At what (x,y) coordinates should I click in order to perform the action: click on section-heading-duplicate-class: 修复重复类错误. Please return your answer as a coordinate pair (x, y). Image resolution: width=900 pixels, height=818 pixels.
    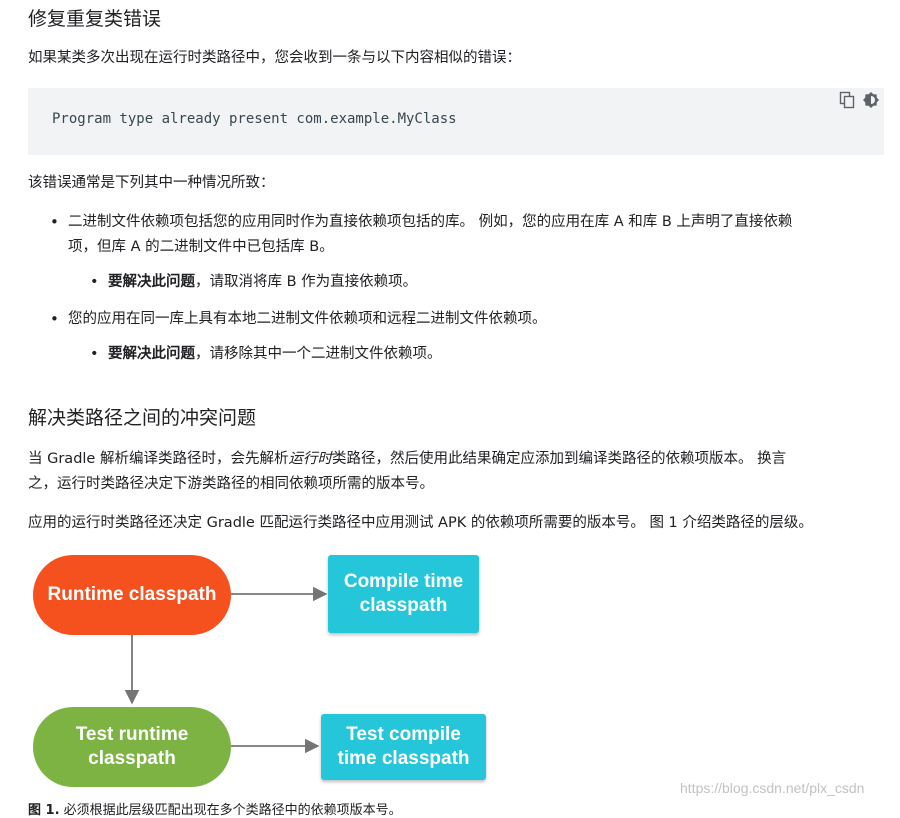
    Looking at the image, I should click on (95, 19).